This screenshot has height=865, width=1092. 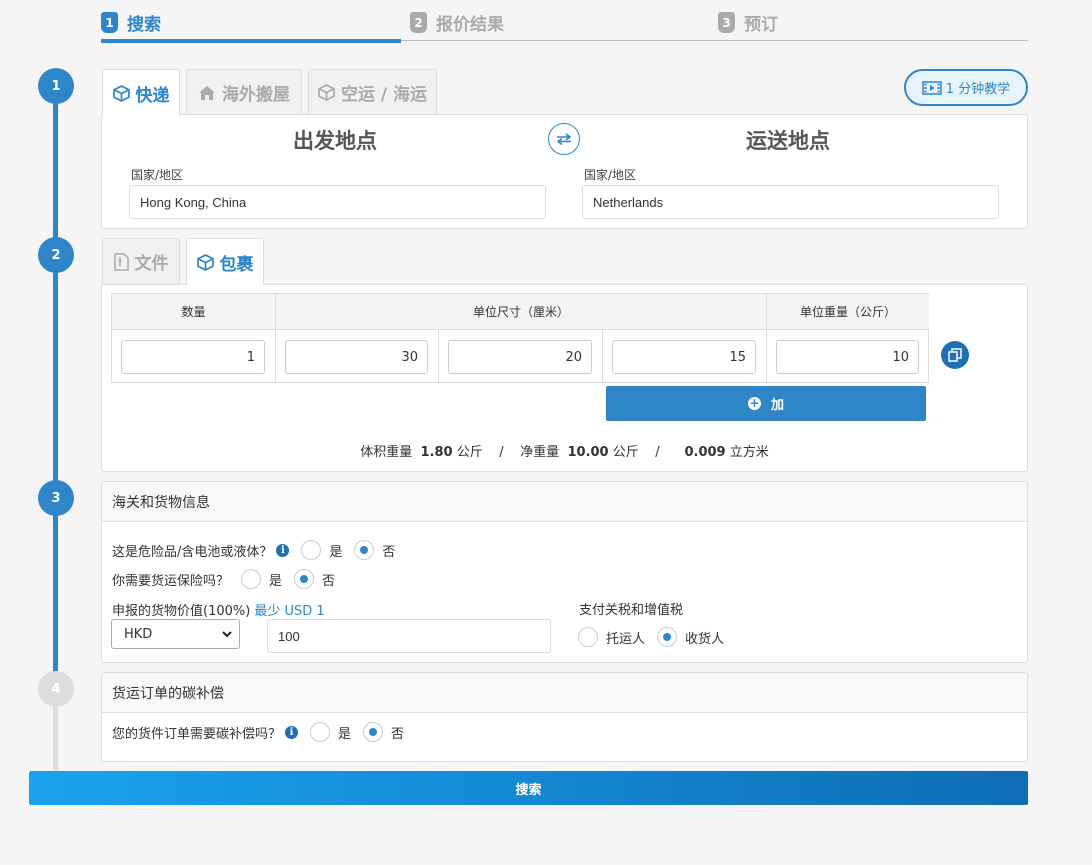 I want to click on height-cell: 15, so click(x=685, y=356).